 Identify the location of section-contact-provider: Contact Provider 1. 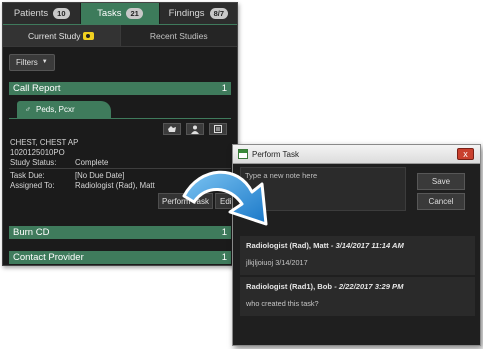
(120, 257).